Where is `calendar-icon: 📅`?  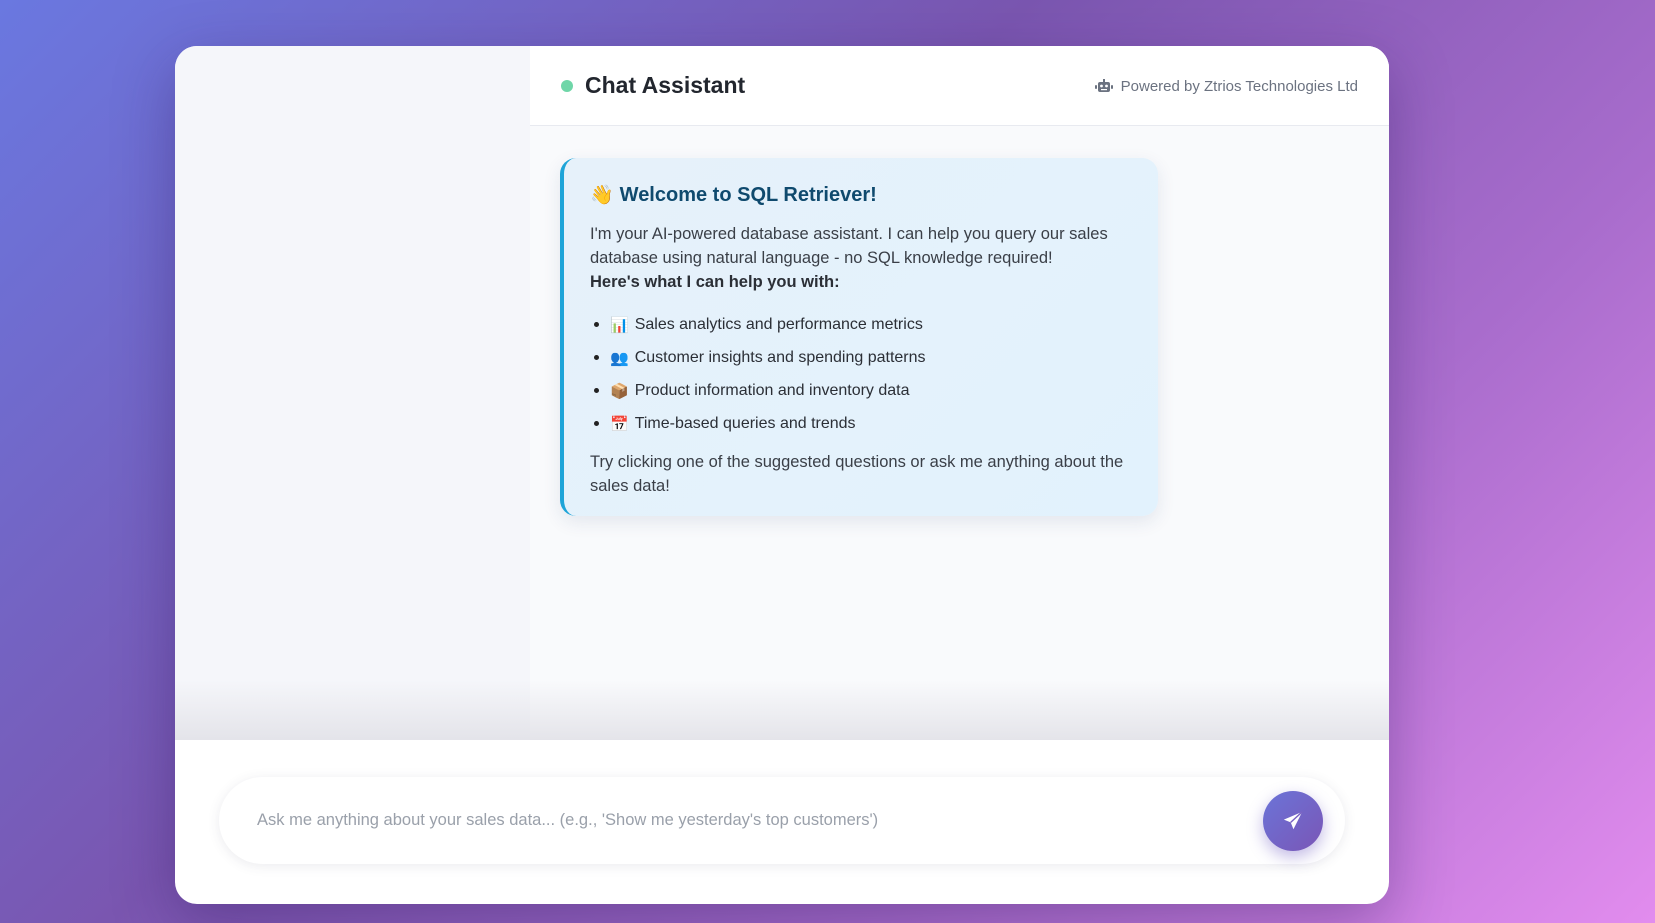 calendar-icon: 📅 is located at coordinates (619, 424).